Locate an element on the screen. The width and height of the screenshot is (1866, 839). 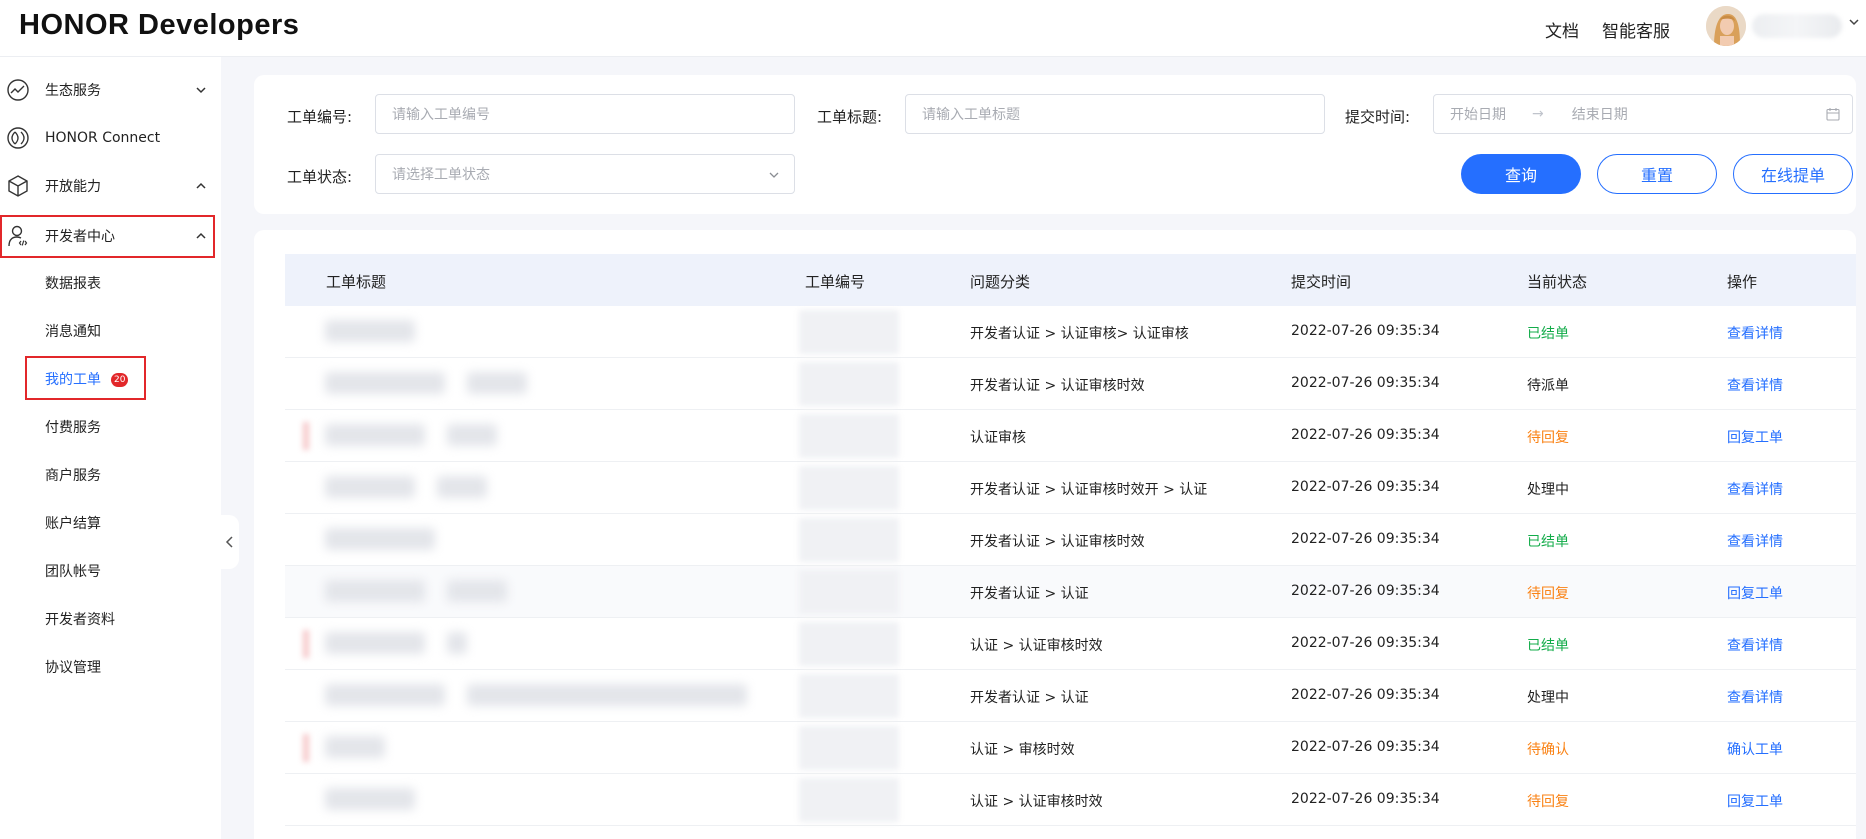
column-header-status: 当前状态 is located at coordinates (1557, 282).